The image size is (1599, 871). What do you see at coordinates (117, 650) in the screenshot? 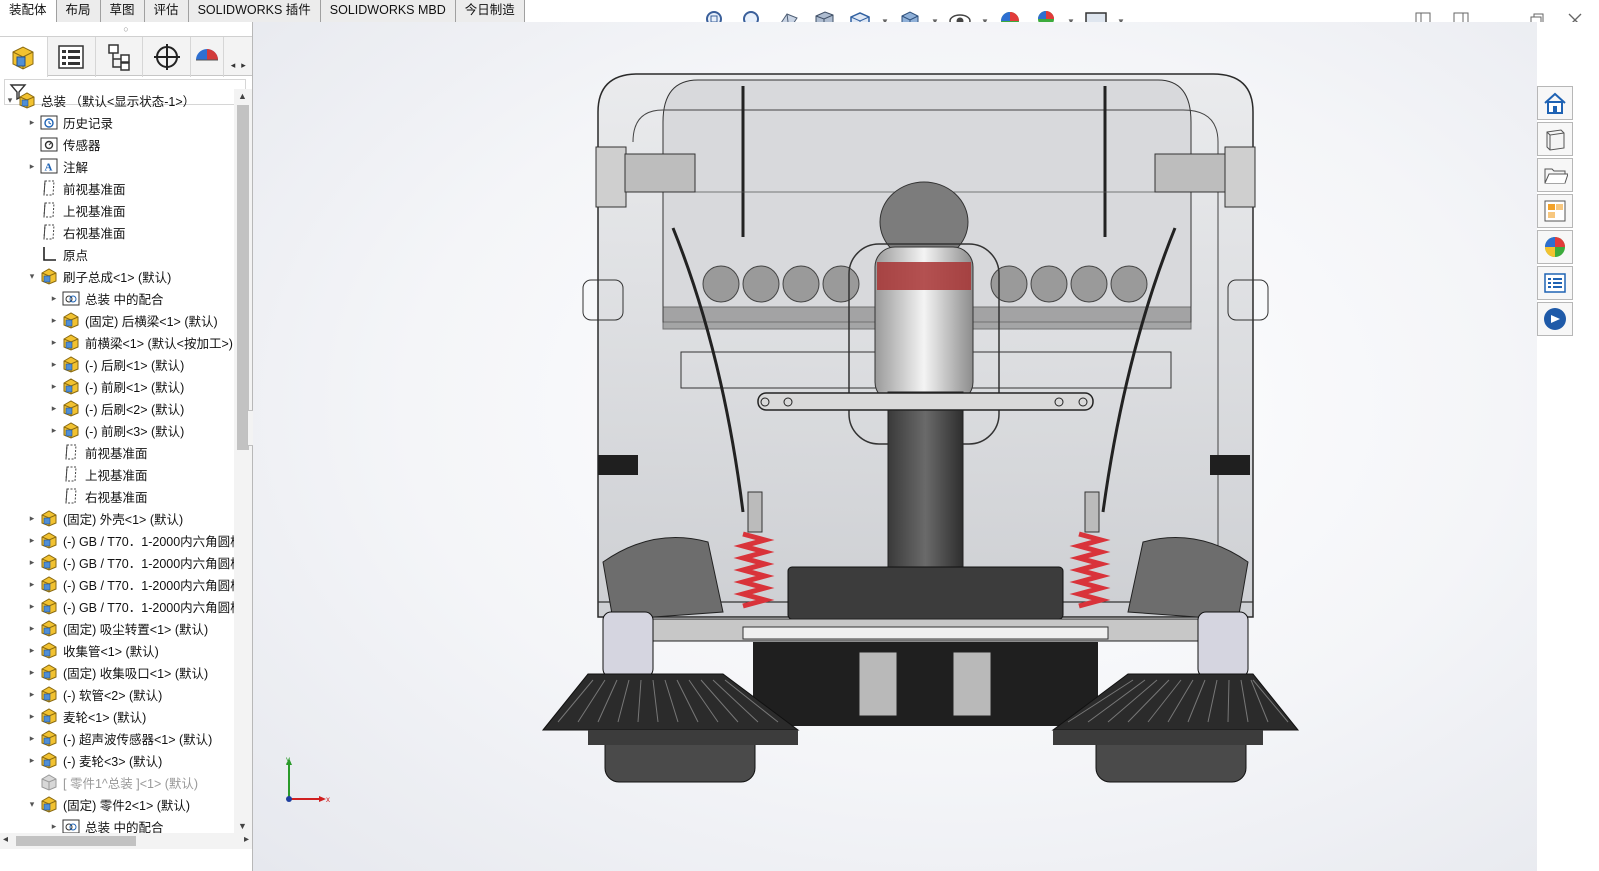
I see `tree-node: ▸ 收集管<1> (默认)` at bounding box center [117, 650].